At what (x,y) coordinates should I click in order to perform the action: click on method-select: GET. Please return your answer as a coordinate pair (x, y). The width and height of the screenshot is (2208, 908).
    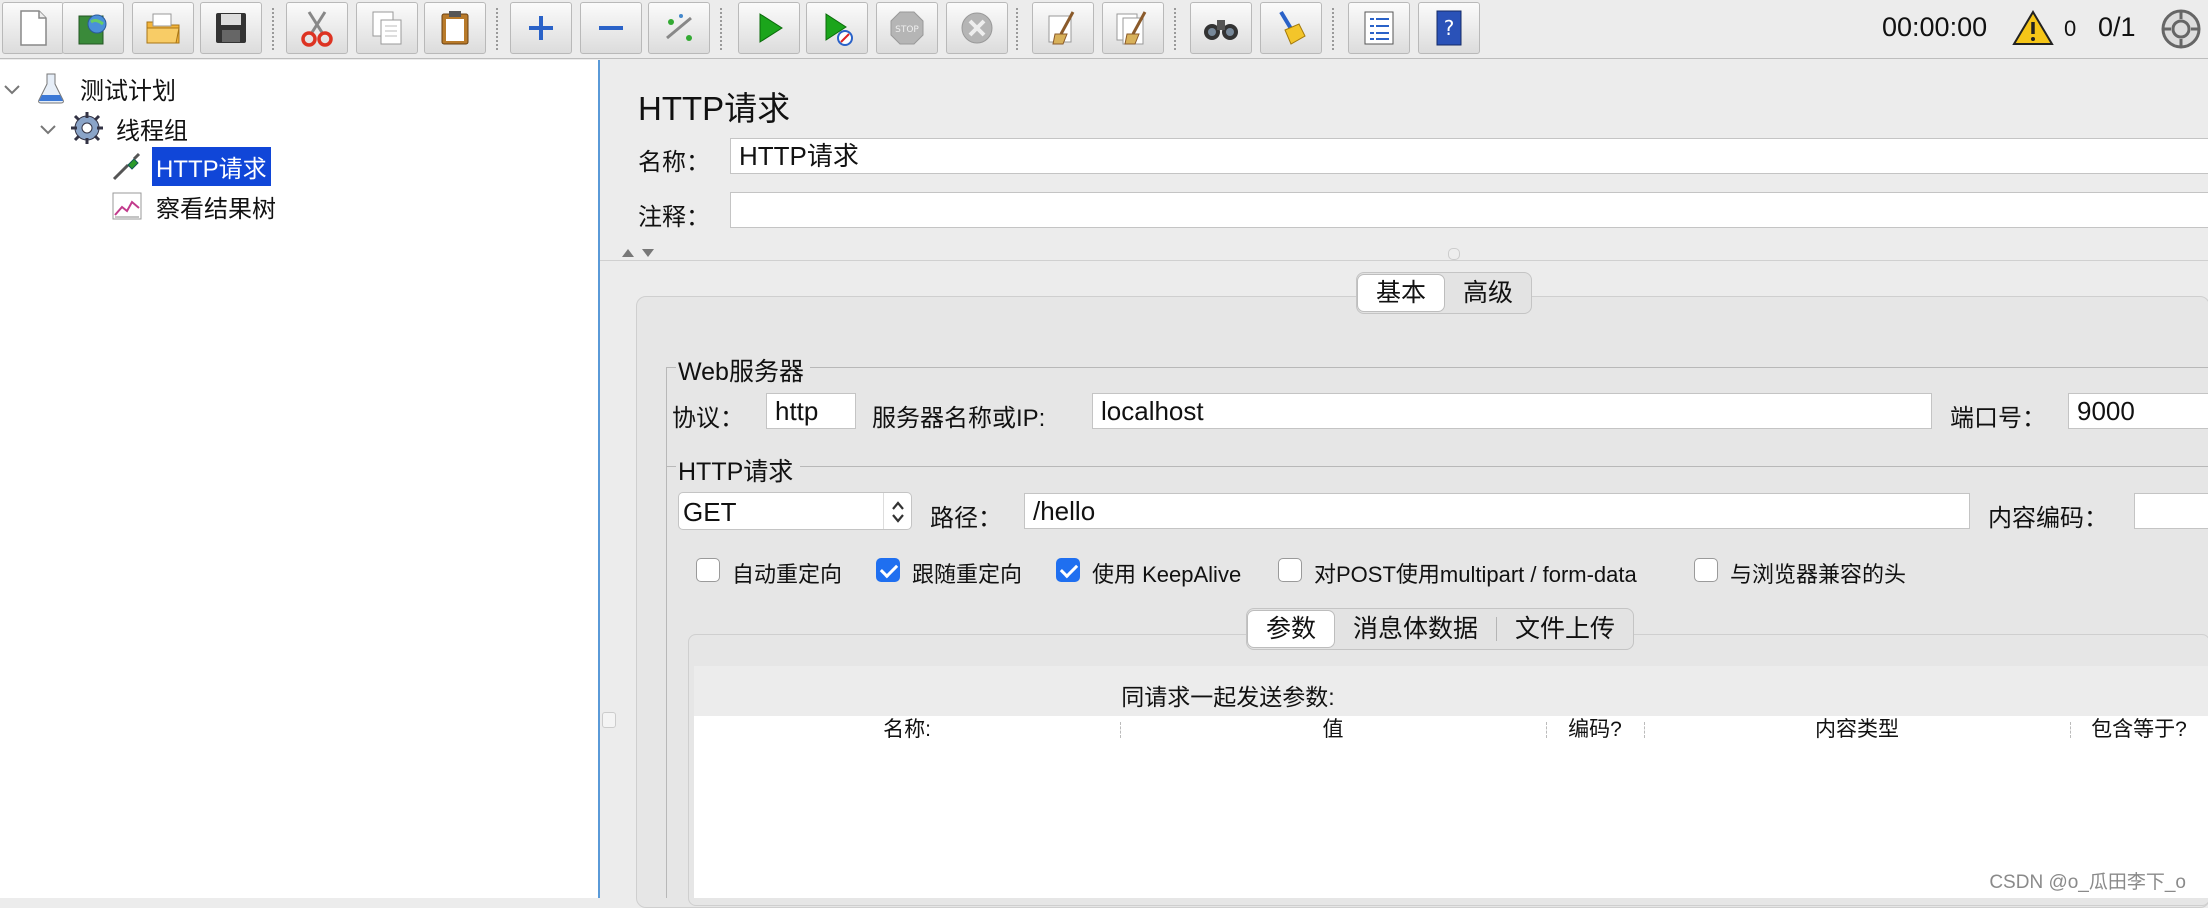
    Looking at the image, I should click on (795, 511).